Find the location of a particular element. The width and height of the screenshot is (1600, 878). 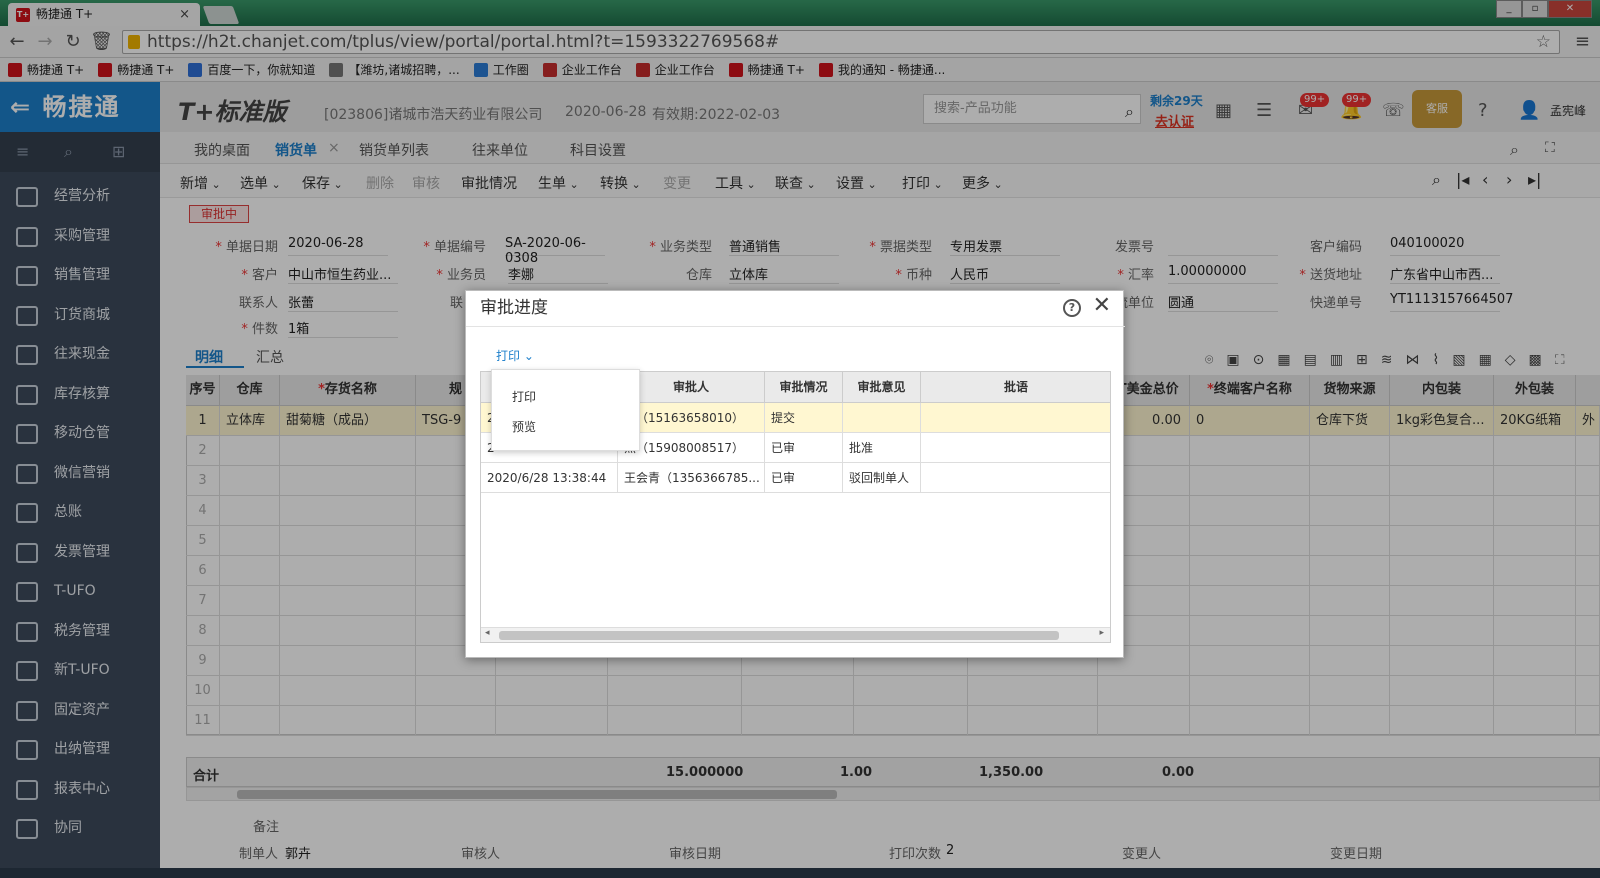

scroll-right-icon: ▸ is located at coordinates (1101, 633).